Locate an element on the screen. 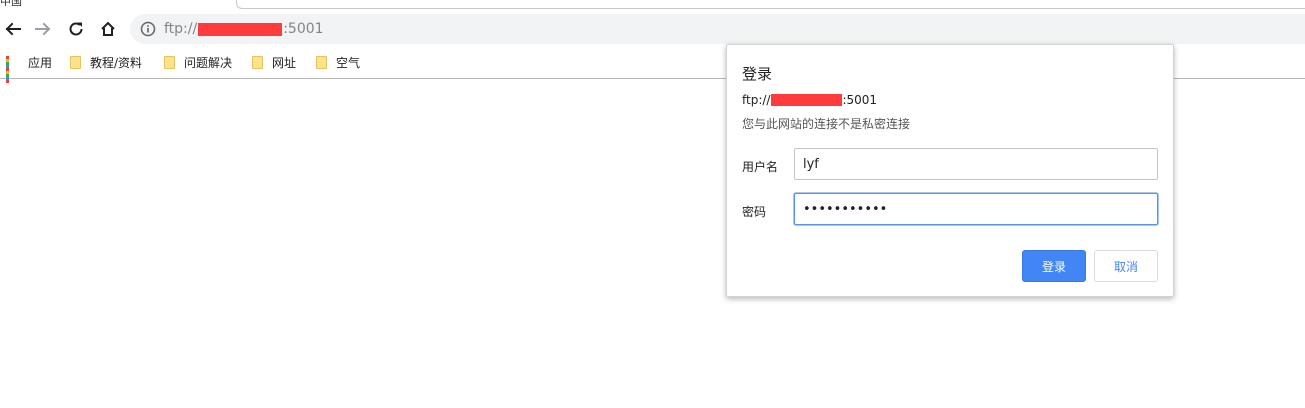  dialog-title: 登录 is located at coordinates (757, 74).